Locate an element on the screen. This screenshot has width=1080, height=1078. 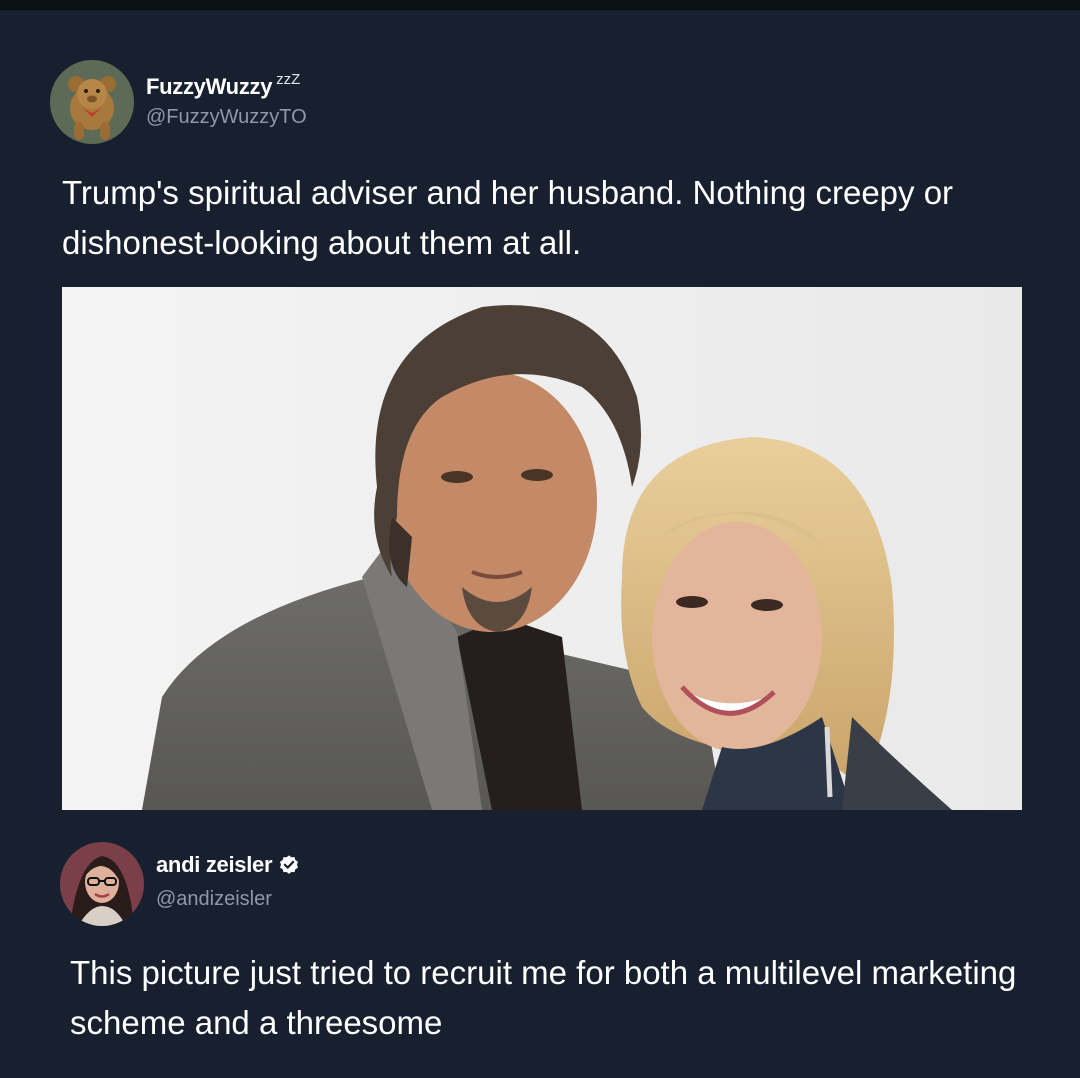
verified-badge-icon is located at coordinates (289, 864).